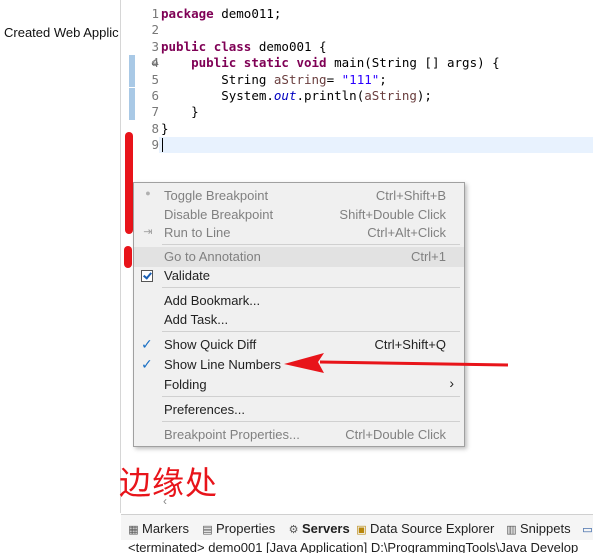 The width and height of the screenshot is (593, 553). Describe the element at coordinates (147, 276) in the screenshot. I see `validate-checkbox-icon` at that location.